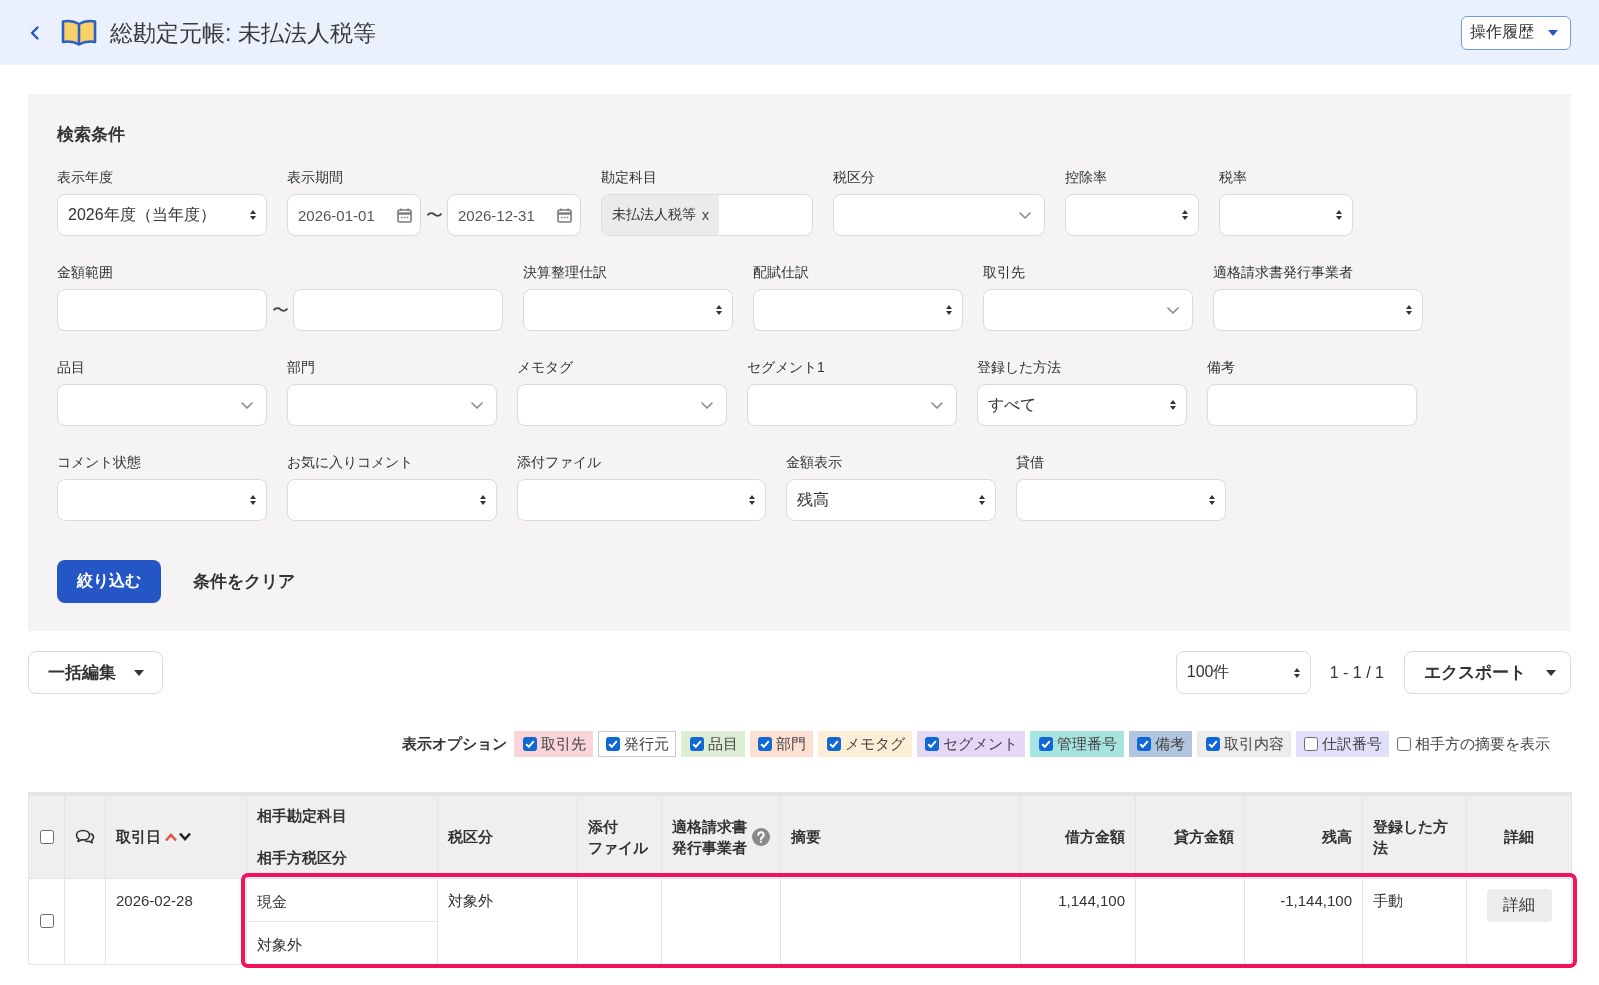  Describe the element at coordinates (1337, 837) in the screenshot. I see `column-header: 残高` at that location.